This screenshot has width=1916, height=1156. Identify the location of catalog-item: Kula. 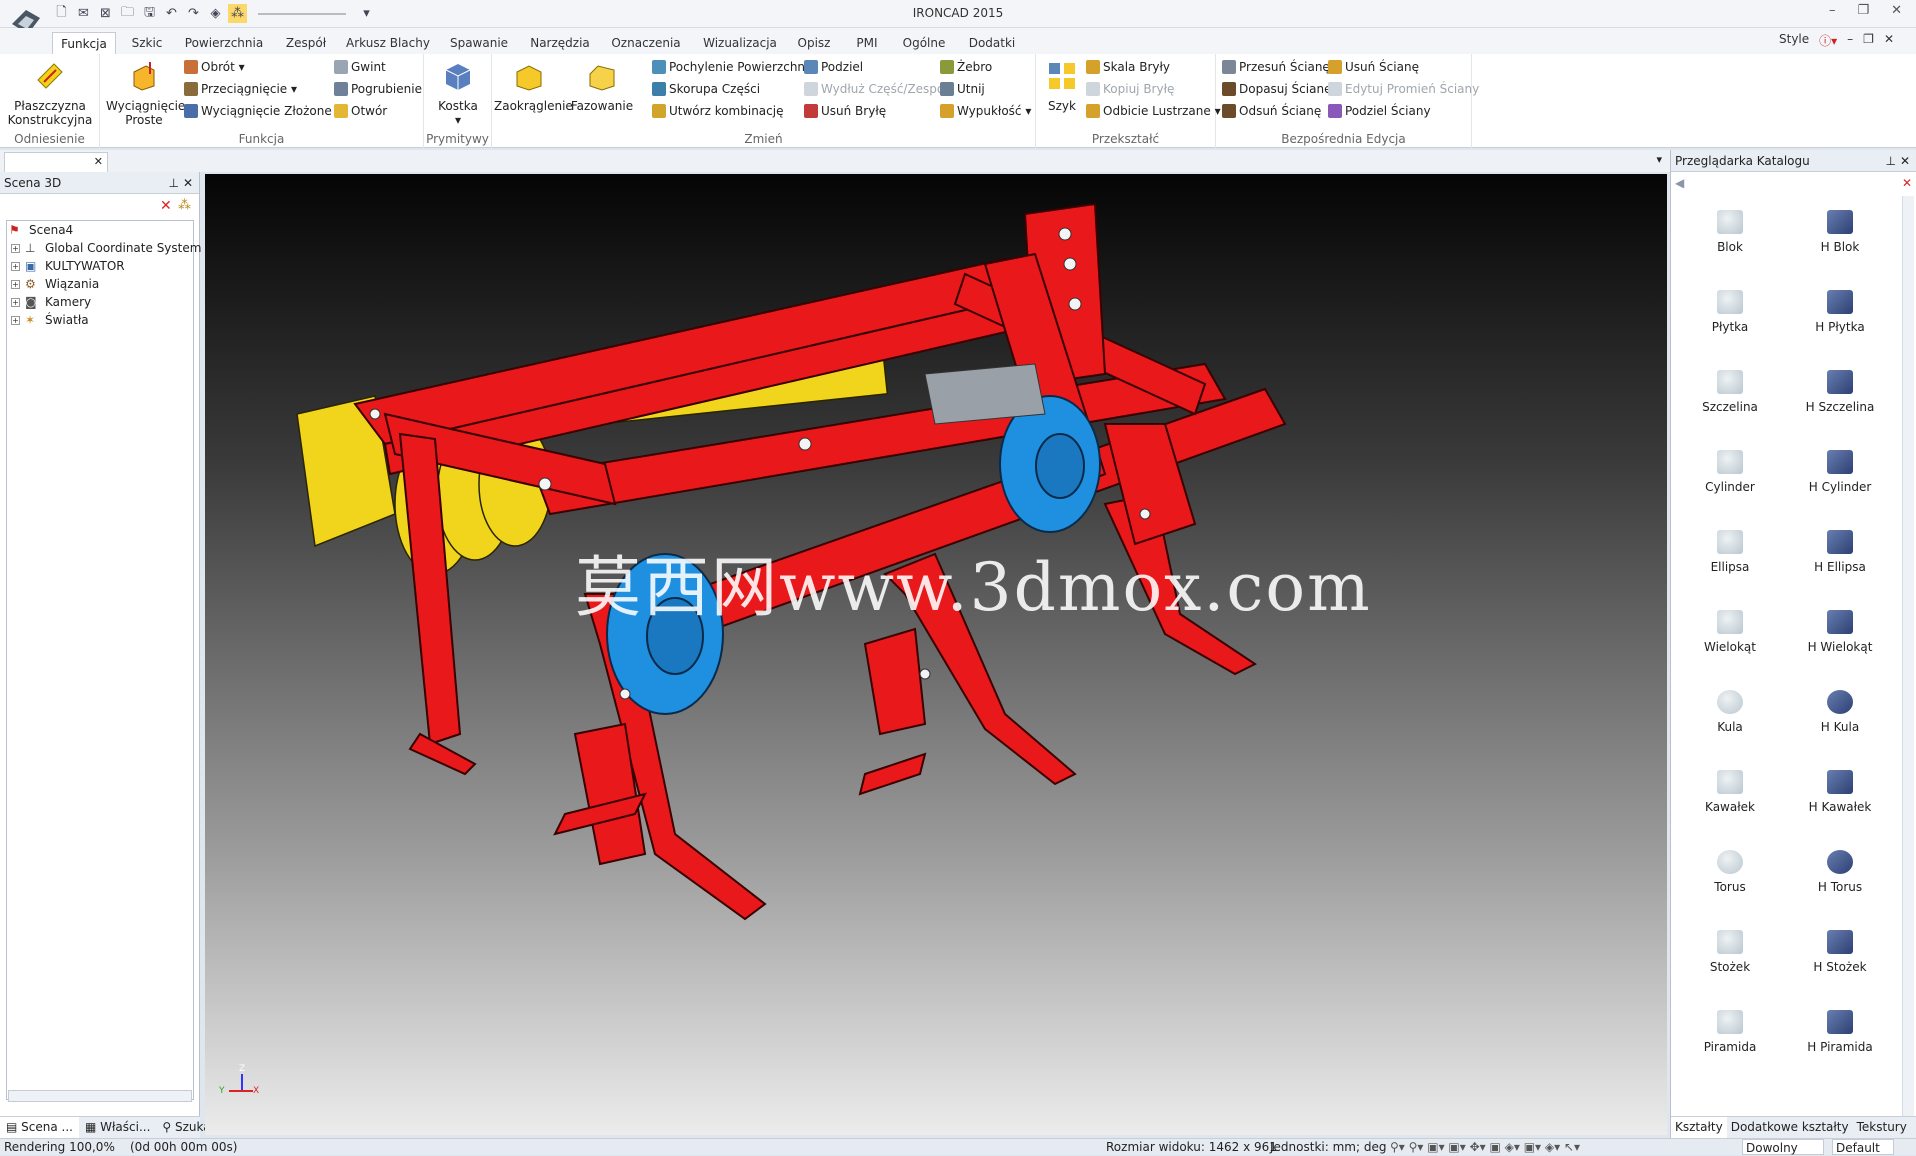
(1730, 712).